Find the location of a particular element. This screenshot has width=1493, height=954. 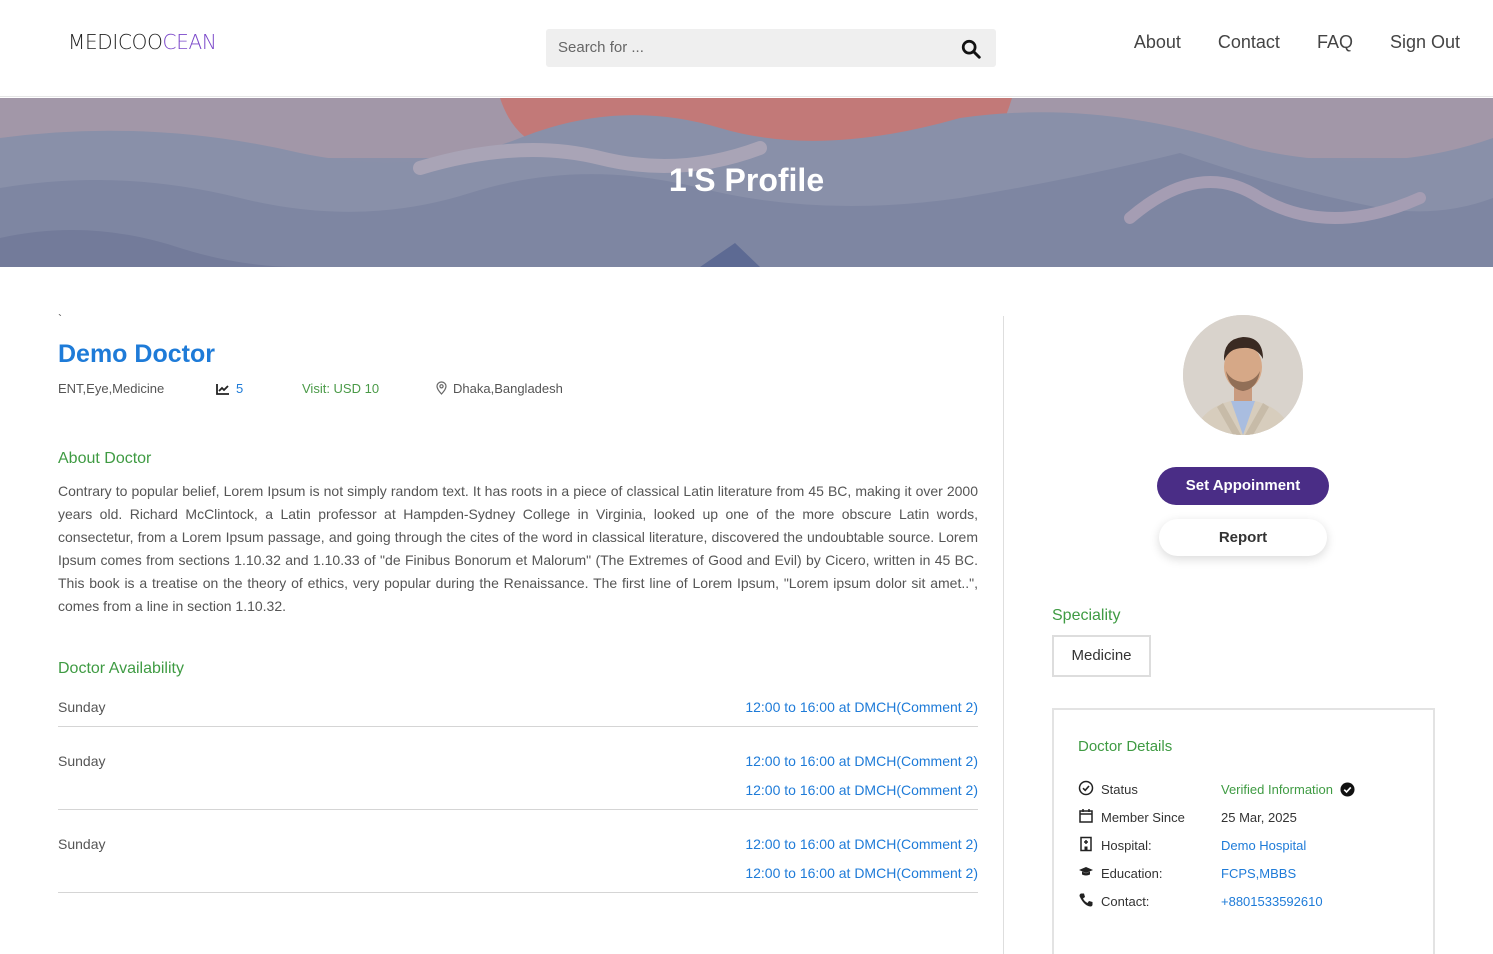

graduation-cap-icon is located at coordinates (1086, 871).